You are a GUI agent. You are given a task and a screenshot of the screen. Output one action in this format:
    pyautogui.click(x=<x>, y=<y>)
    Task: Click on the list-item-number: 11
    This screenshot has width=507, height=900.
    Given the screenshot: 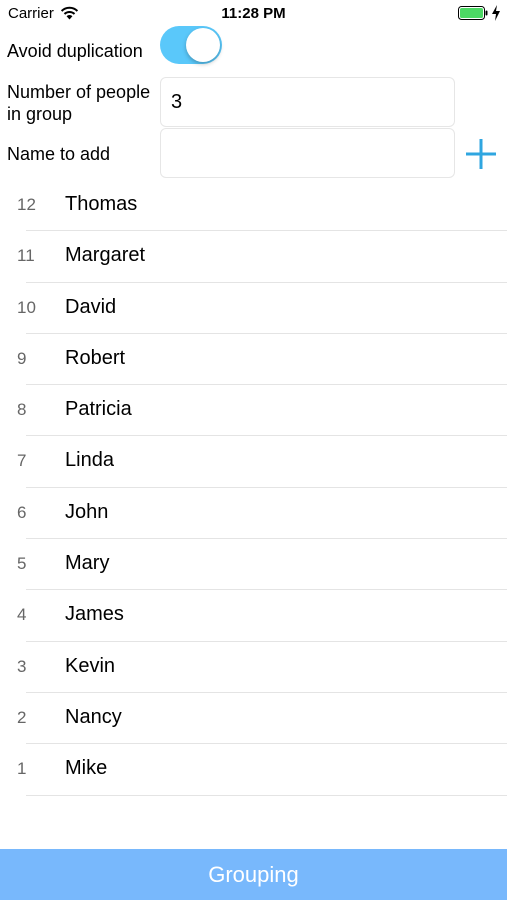 What is the action you would take?
    pyautogui.click(x=26, y=256)
    